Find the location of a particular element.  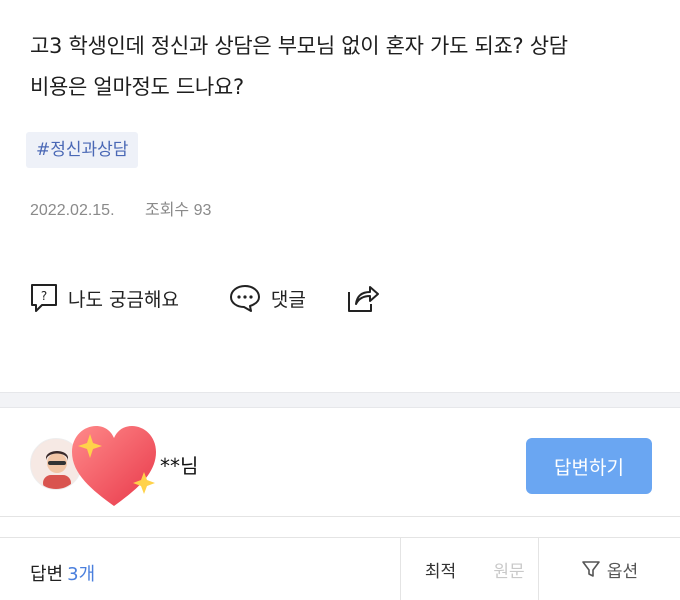

options-button: 옵션 is located at coordinates (609, 569).